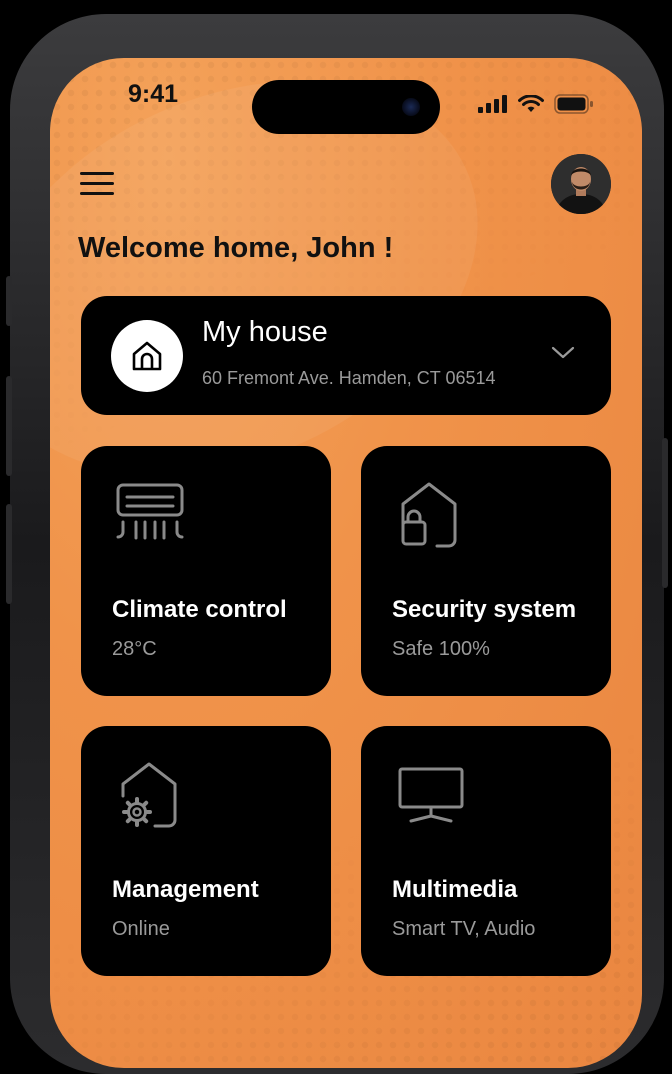 The image size is (672, 1074). What do you see at coordinates (199, 609) in the screenshot?
I see `tile-label: Climate control` at bounding box center [199, 609].